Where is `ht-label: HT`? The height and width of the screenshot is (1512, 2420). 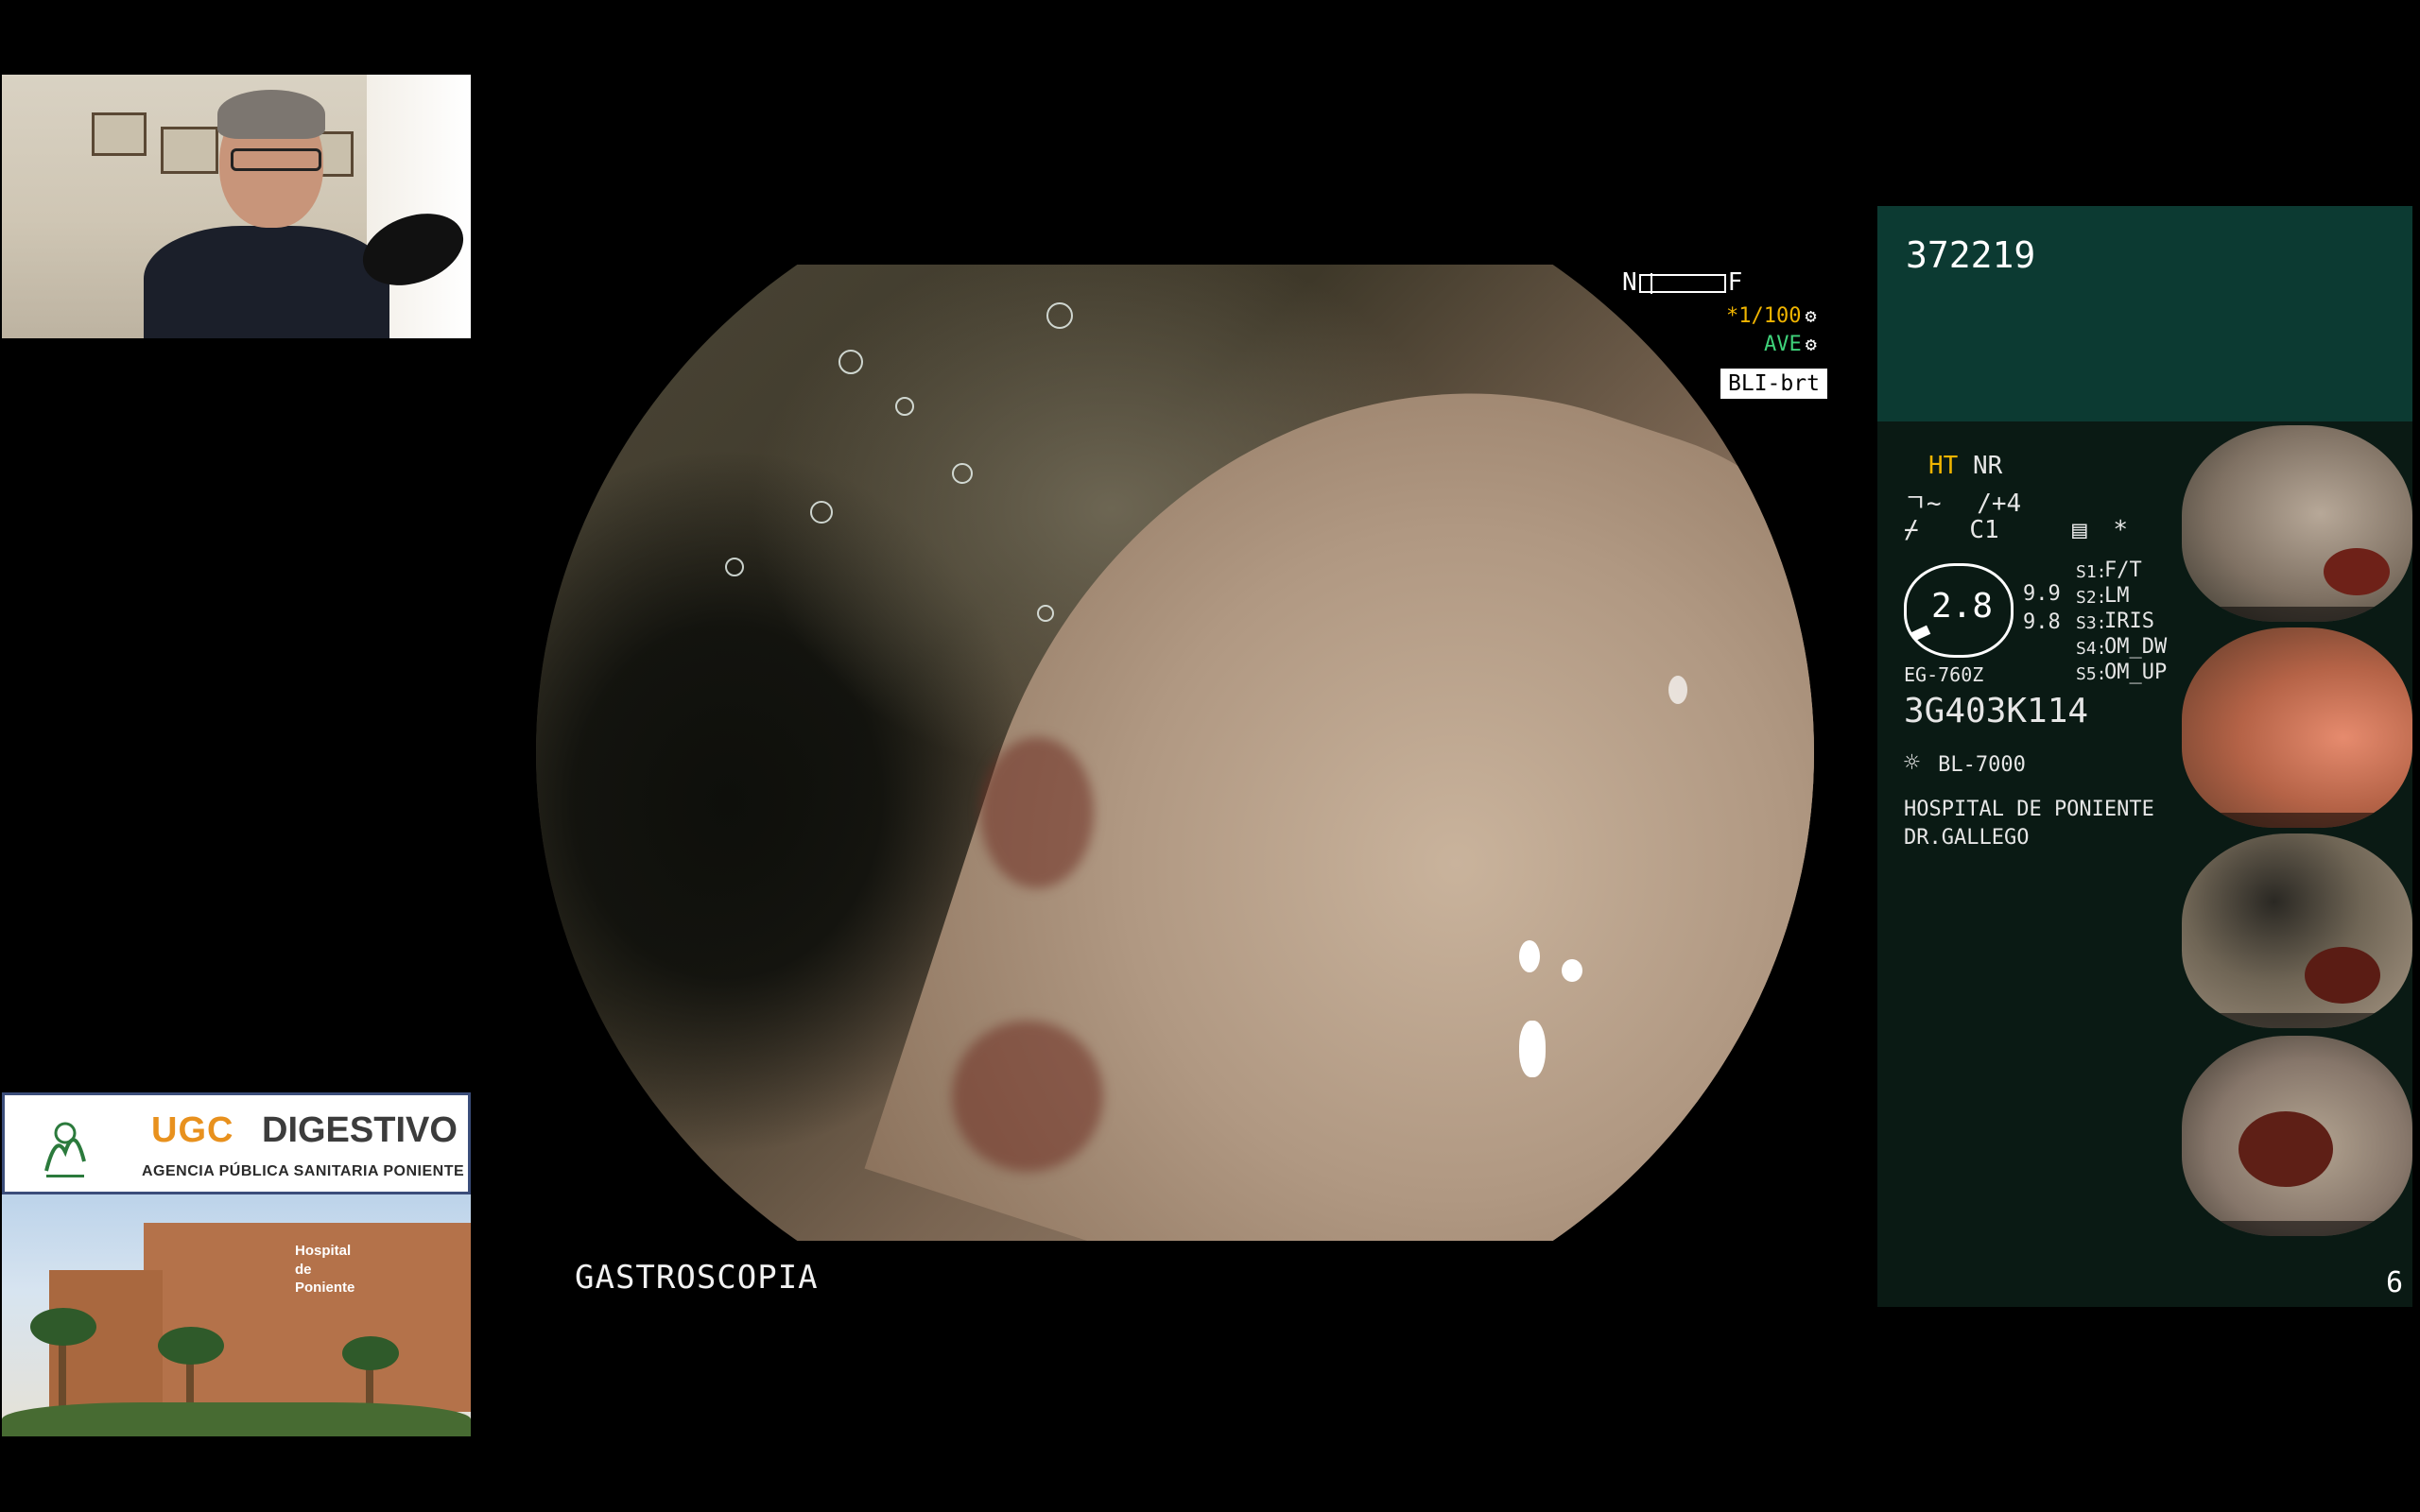 ht-label: HT is located at coordinates (1943, 466).